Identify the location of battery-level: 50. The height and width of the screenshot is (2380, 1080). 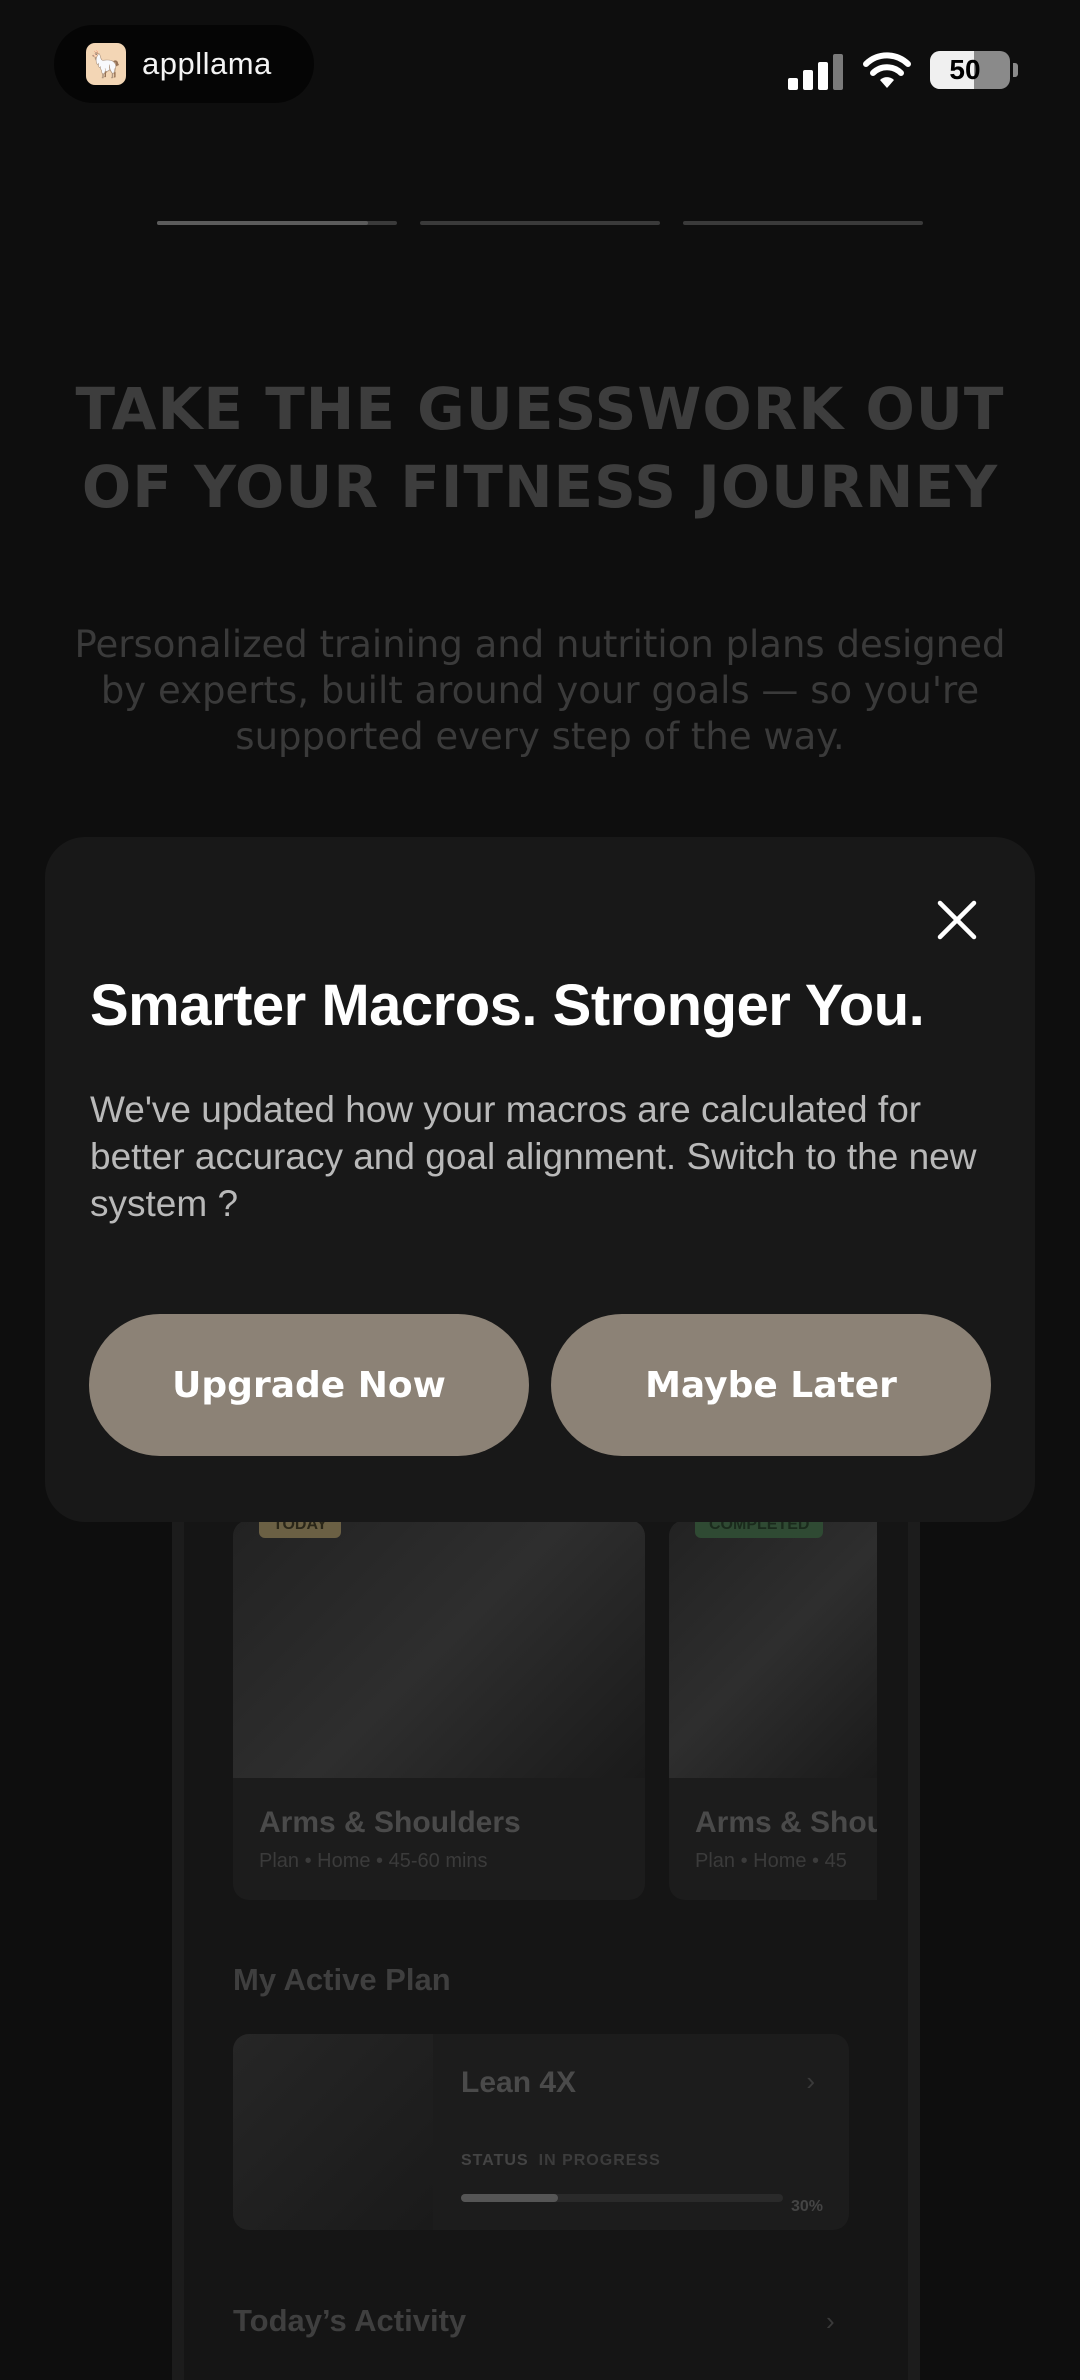
(965, 69).